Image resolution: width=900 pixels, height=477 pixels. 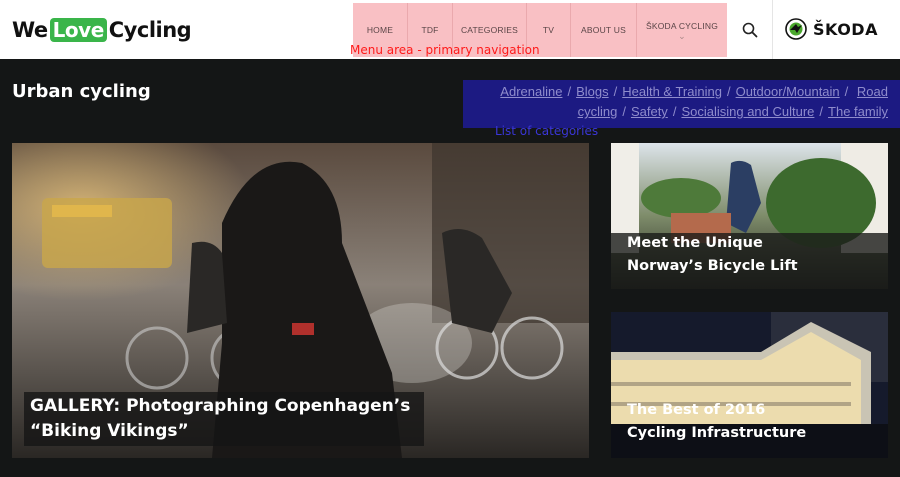 What do you see at coordinates (30, 30) in the screenshot?
I see `logo-prefix: We` at bounding box center [30, 30].